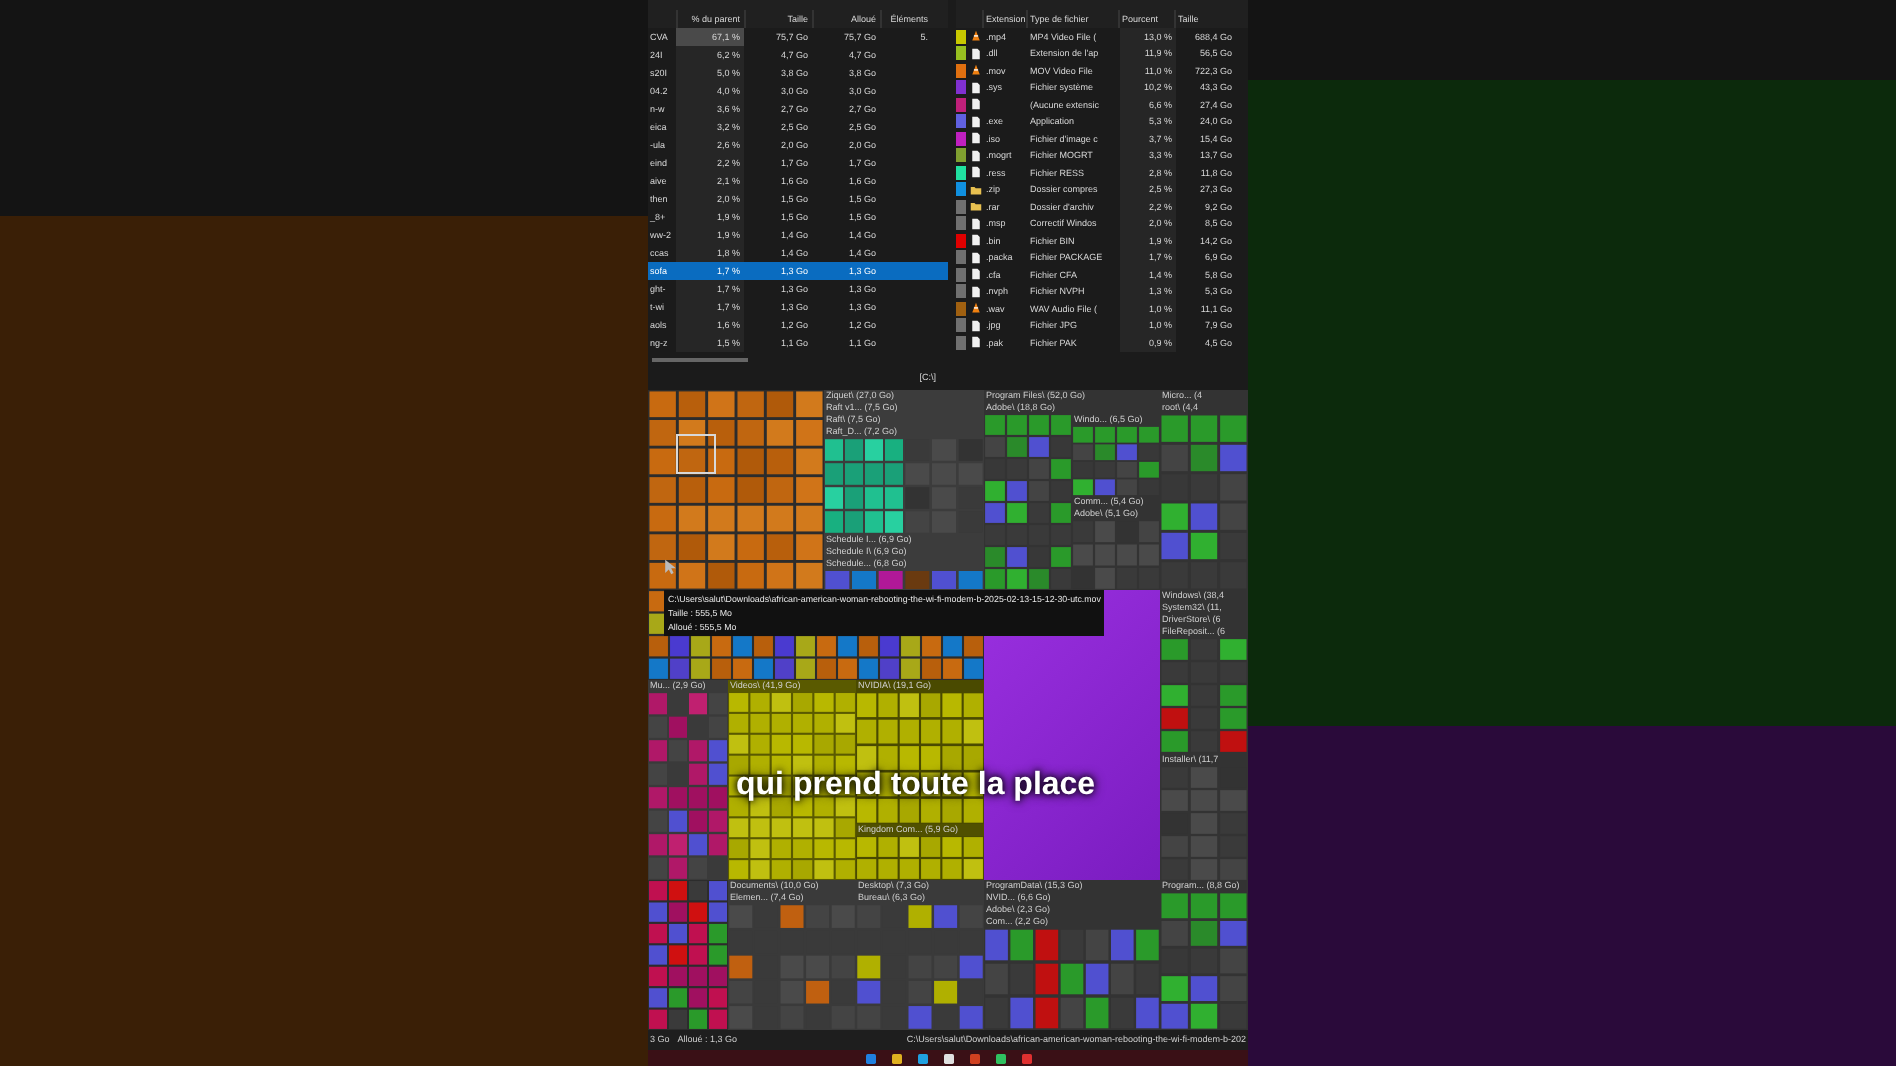  I want to click on scrollbar, so click(700, 360).